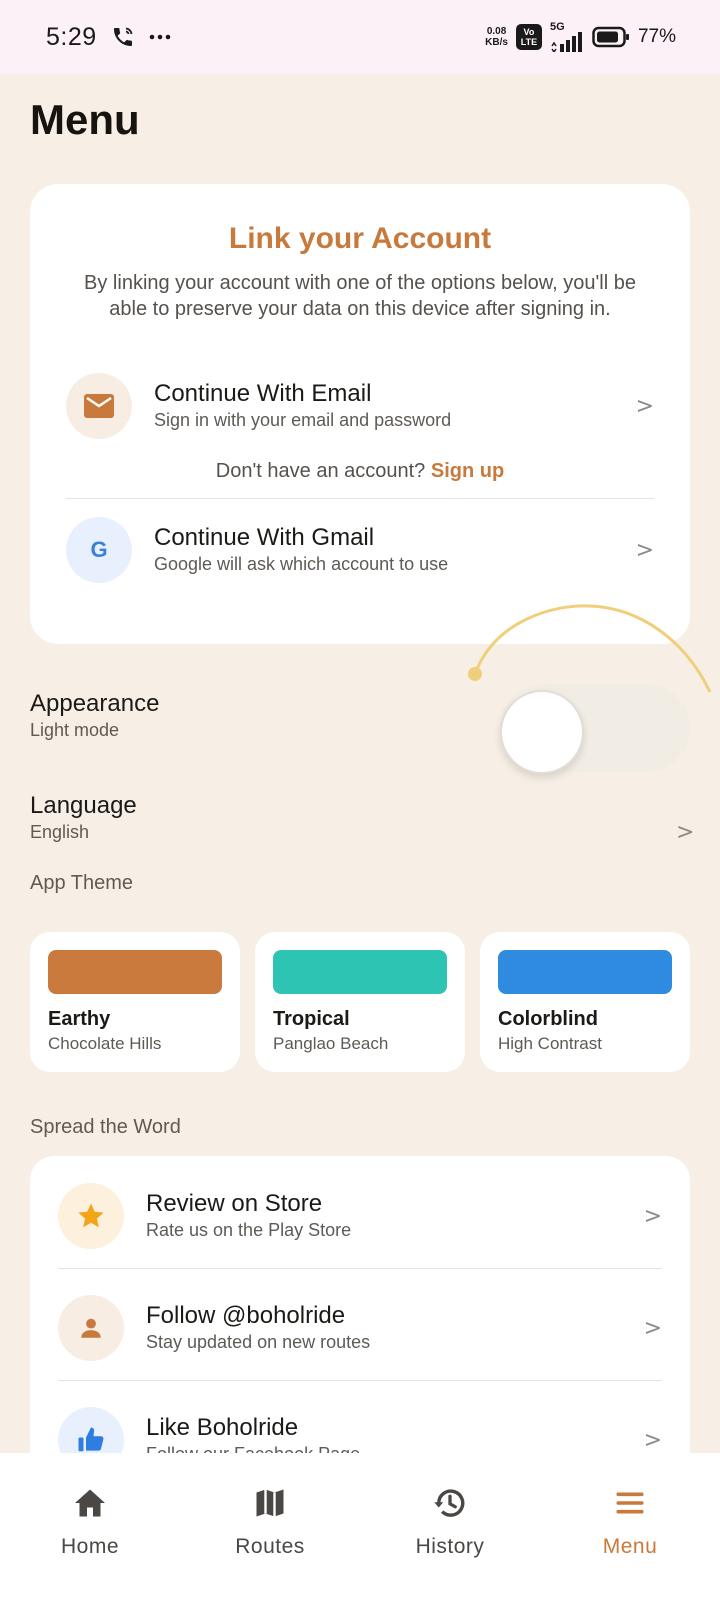 The image size is (720, 1600). Describe the element at coordinates (320, 471) in the screenshot. I see `signup-prompt-text: Don't have an account?` at that location.